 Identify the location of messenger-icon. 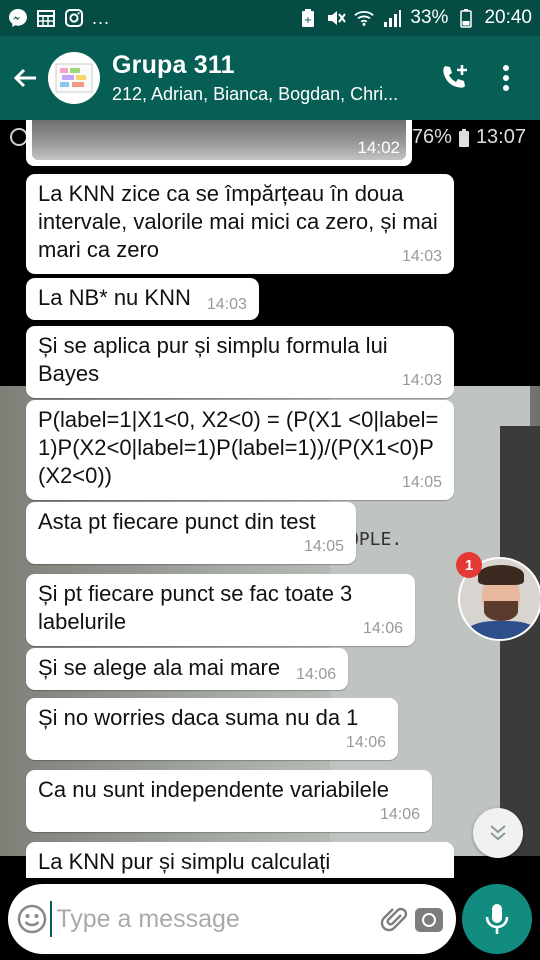
(18, 18).